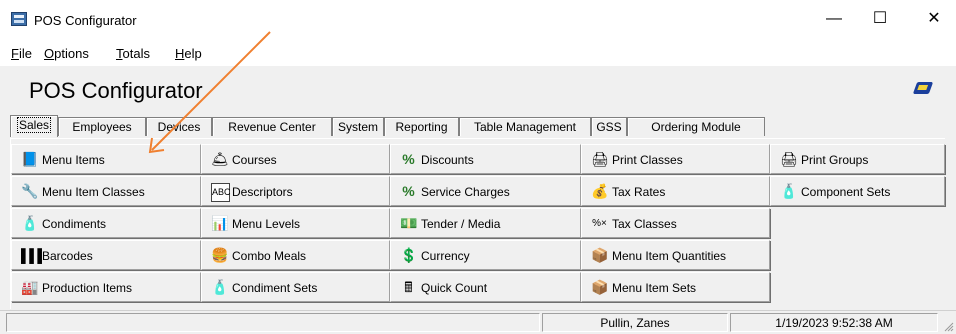 This screenshot has height=334, width=956. What do you see at coordinates (295, 255) in the screenshot?
I see `combo-meals-button: 🍔 Combo Meals` at bounding box center [295, 255].